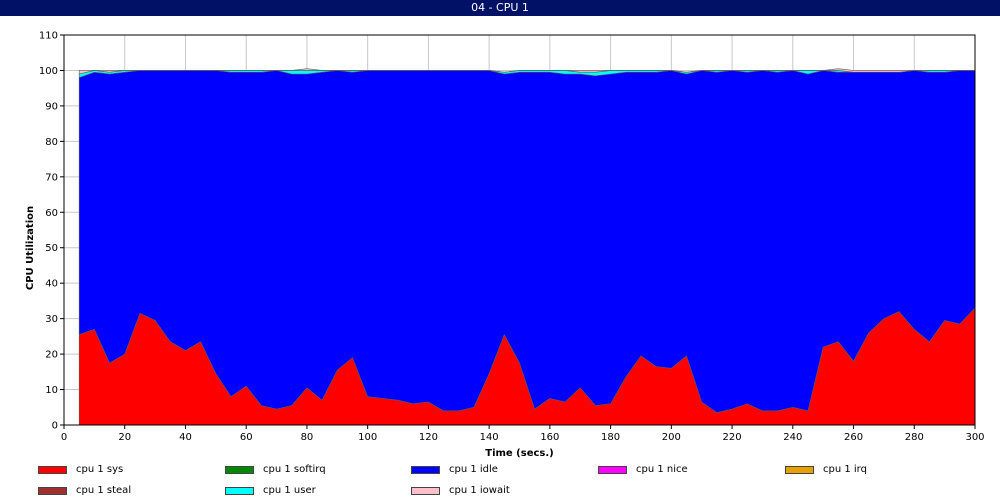 The height and width of the screenshot is (504, 1000). I want to click on x-tick-label: 300, so click(974, 437).